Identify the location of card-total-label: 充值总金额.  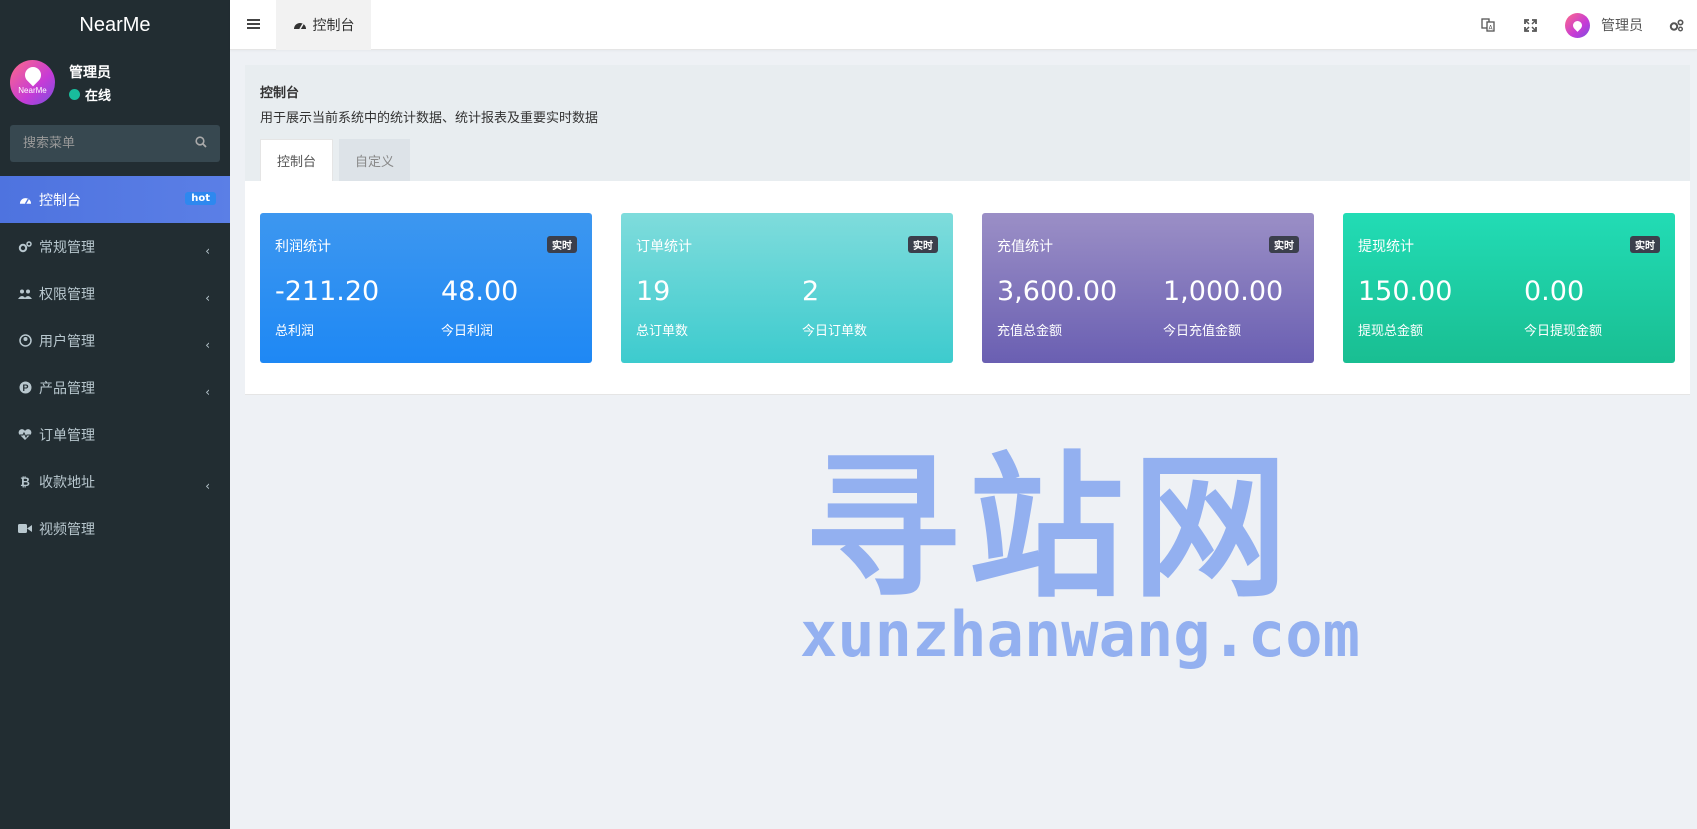
(1030, 331).